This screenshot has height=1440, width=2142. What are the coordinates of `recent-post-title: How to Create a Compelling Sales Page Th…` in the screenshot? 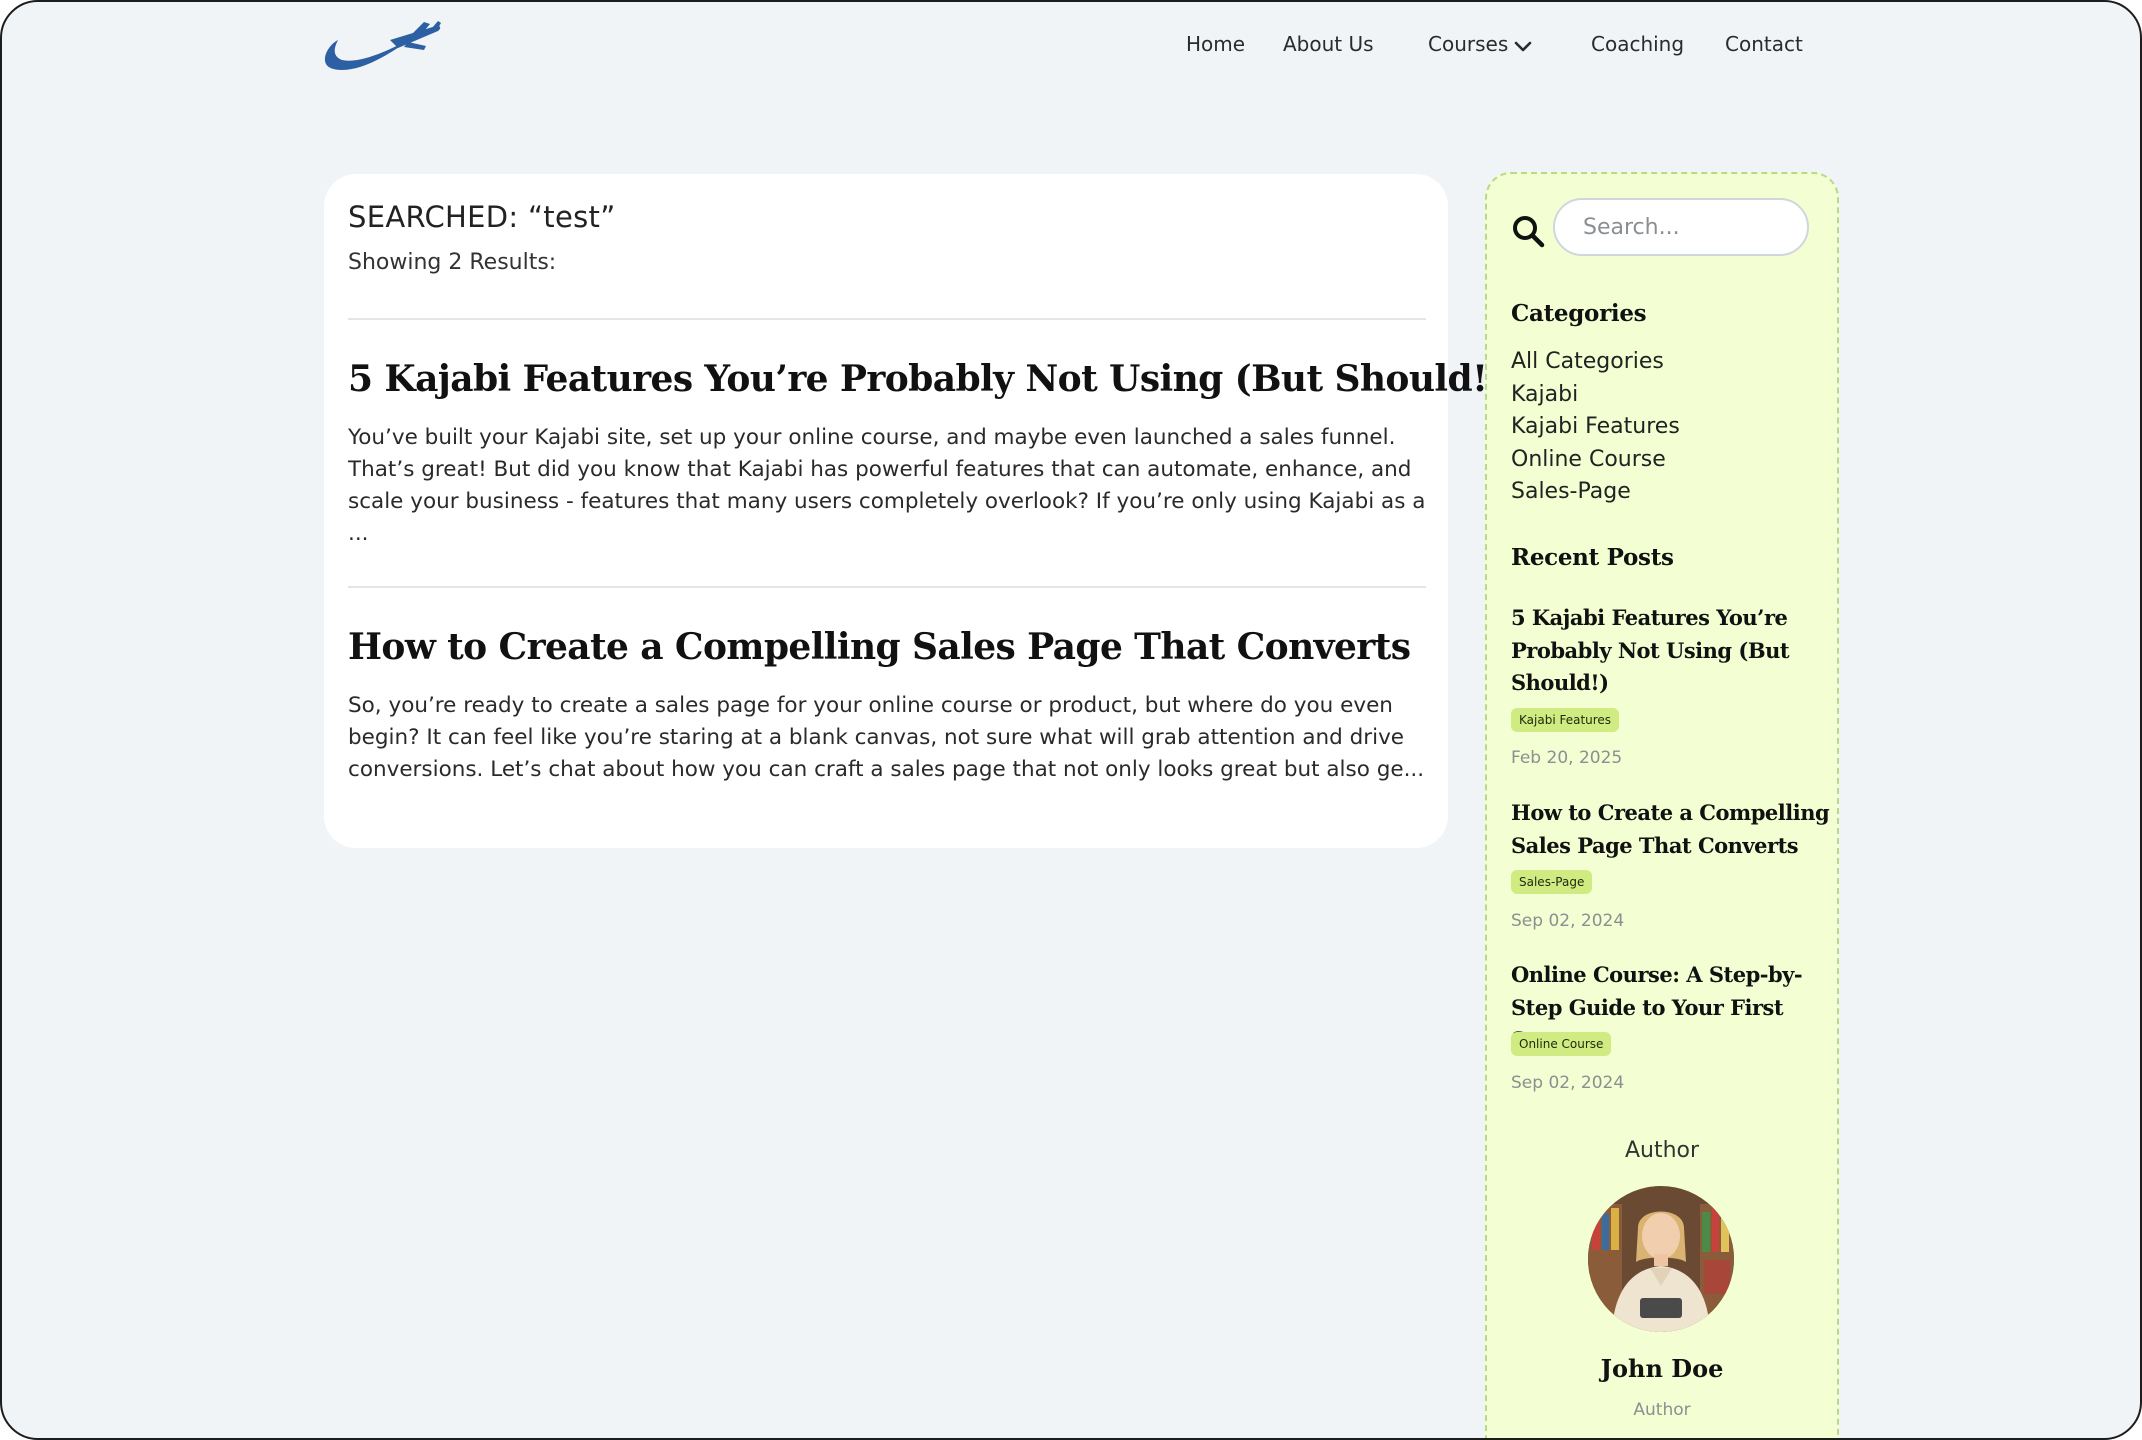 It's located at (1671, 829).